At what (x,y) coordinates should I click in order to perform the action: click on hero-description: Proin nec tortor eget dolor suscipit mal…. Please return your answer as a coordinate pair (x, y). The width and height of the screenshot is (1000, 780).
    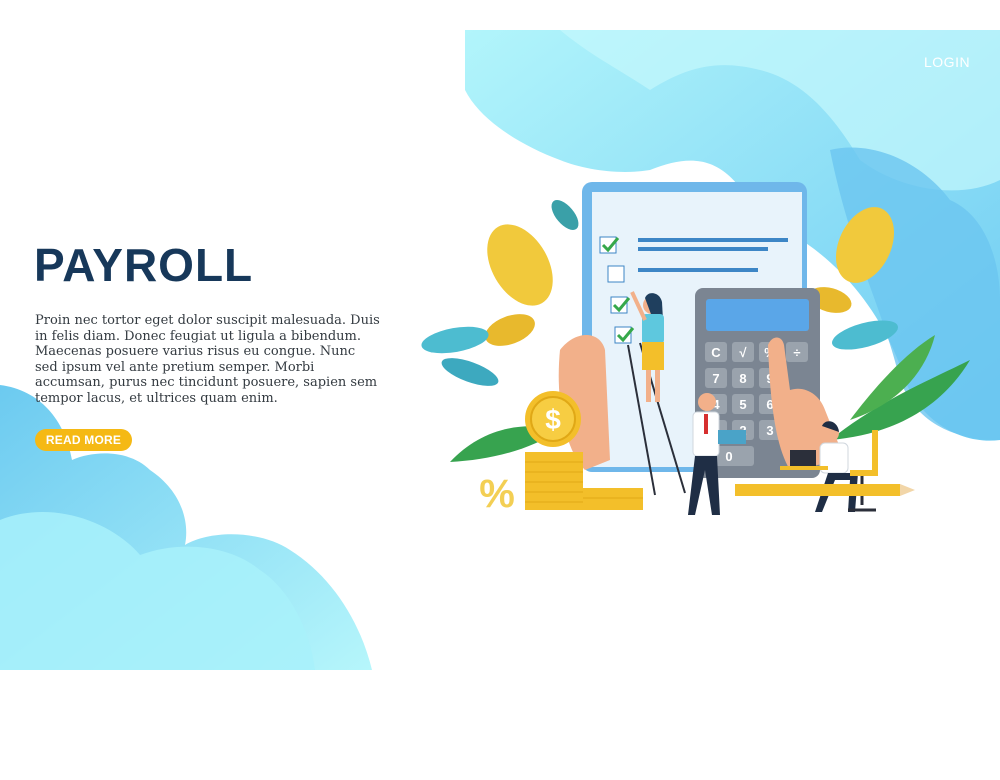
    Looking at the image, I should click on (207, 359).